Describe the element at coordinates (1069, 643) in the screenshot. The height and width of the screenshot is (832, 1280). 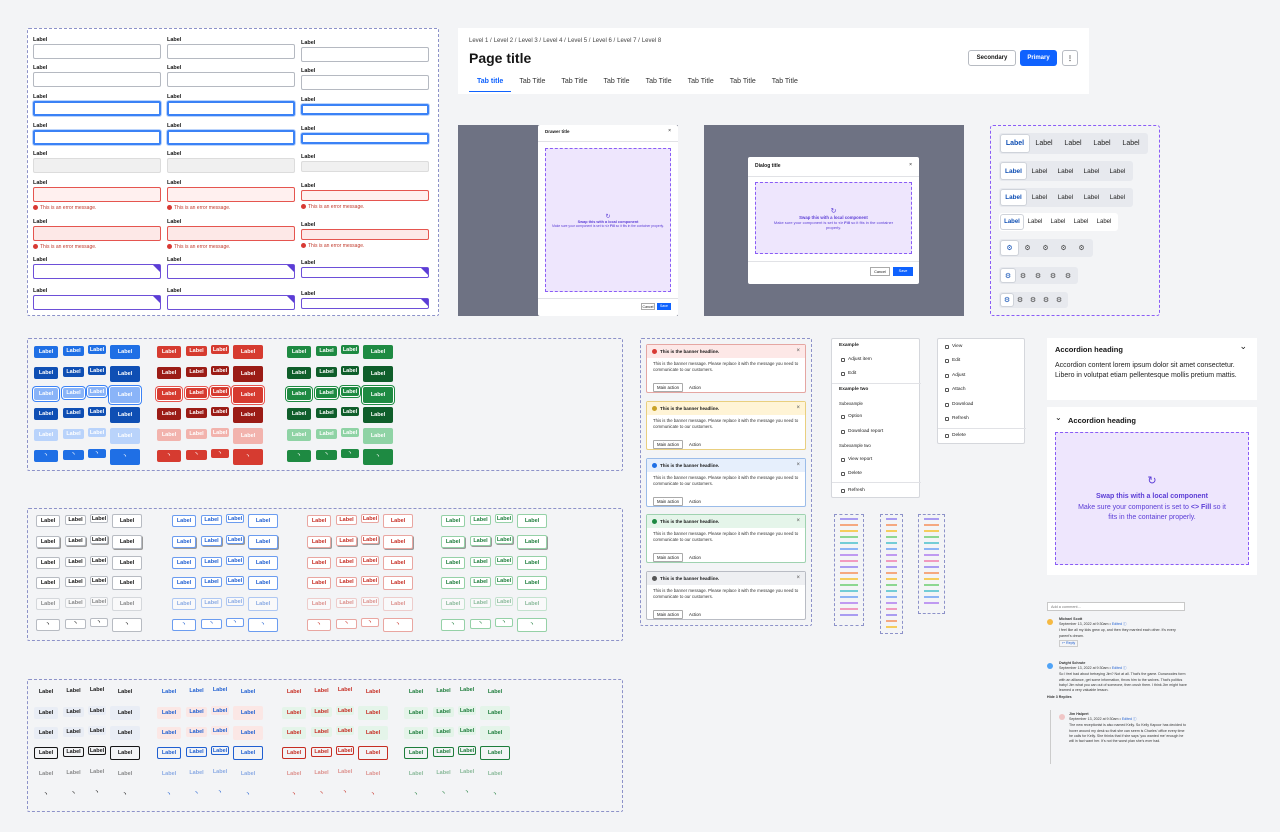
I see `reply-button: ↩ Reply` at that location.